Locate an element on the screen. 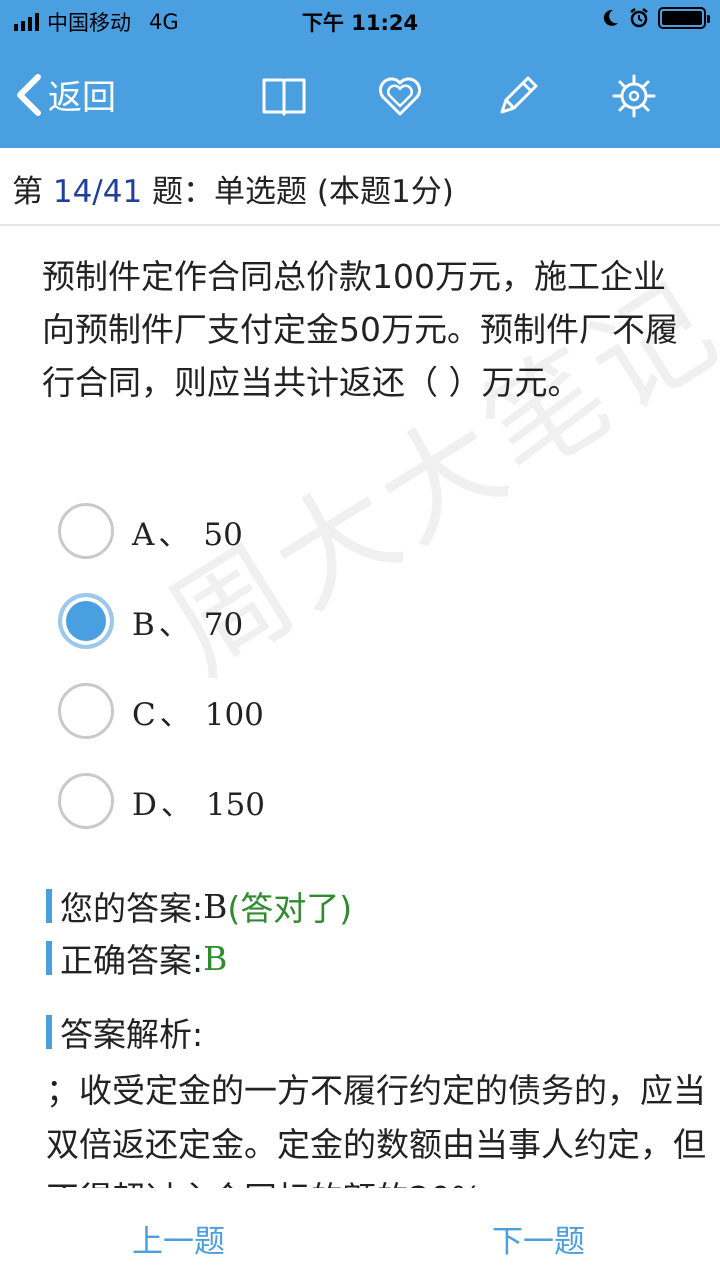 The image size is (720, 1281). option-value: 100 is located at coordinates (234, 714).